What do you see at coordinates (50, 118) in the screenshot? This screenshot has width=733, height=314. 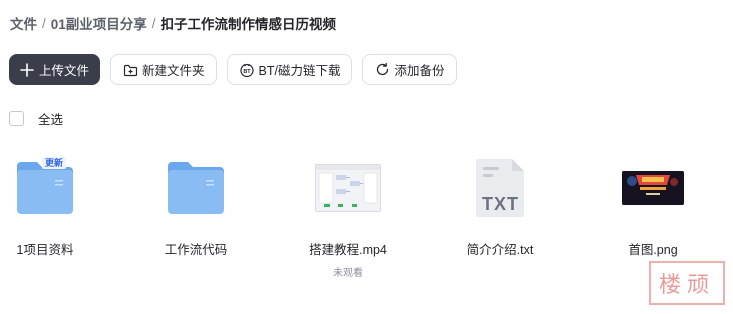 I see `select-all-label: 全选` at bounding box center [50, 118].